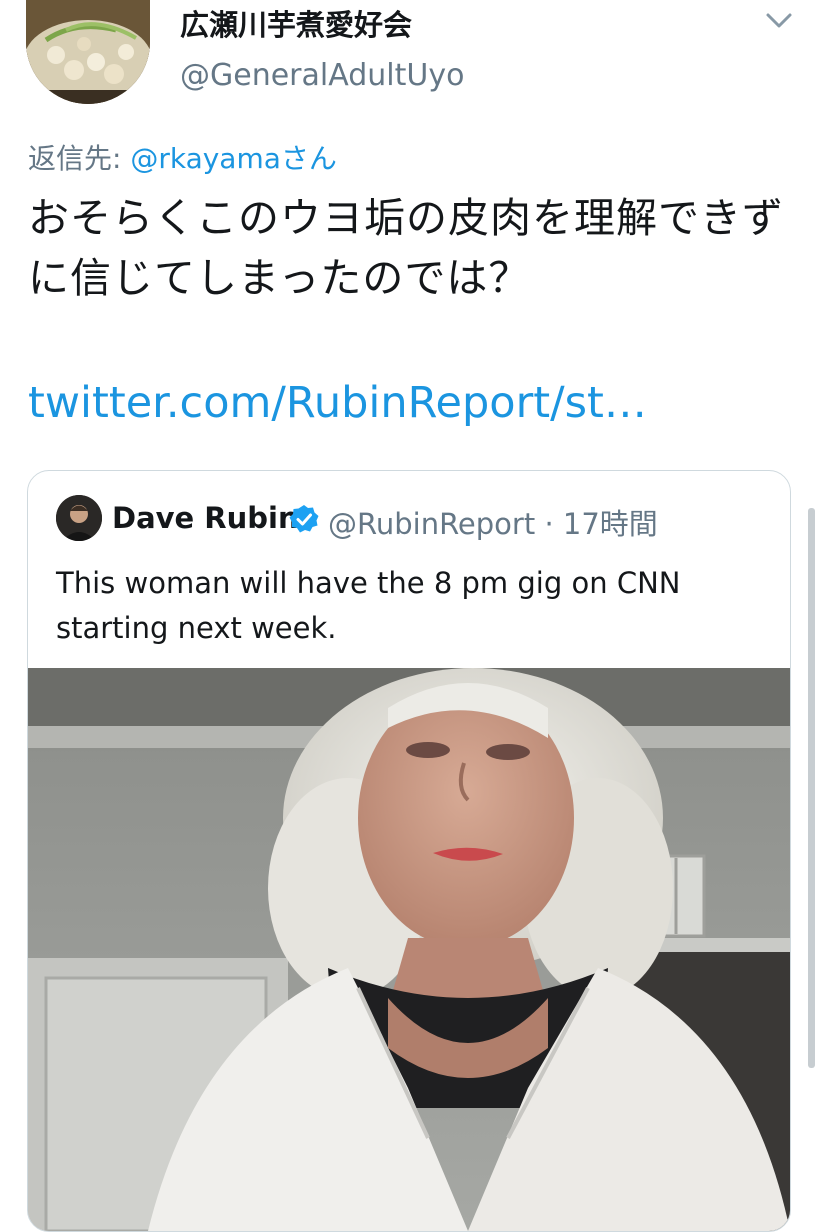 The width and height of the screenshot is (817, 1232). Describe the element at coordinates (304, 519) in the screenshot. I see `verified-badge-icon` at that location.